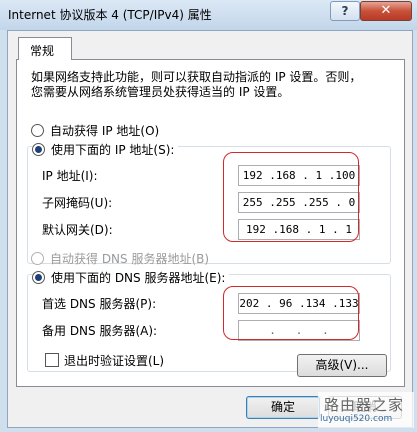 The image size is (417, 432). What do you see at coordinates (70, 176) in the screenshot?
I see `ip-address-label: IP 地址(I):` at bounding box center [70, 176].